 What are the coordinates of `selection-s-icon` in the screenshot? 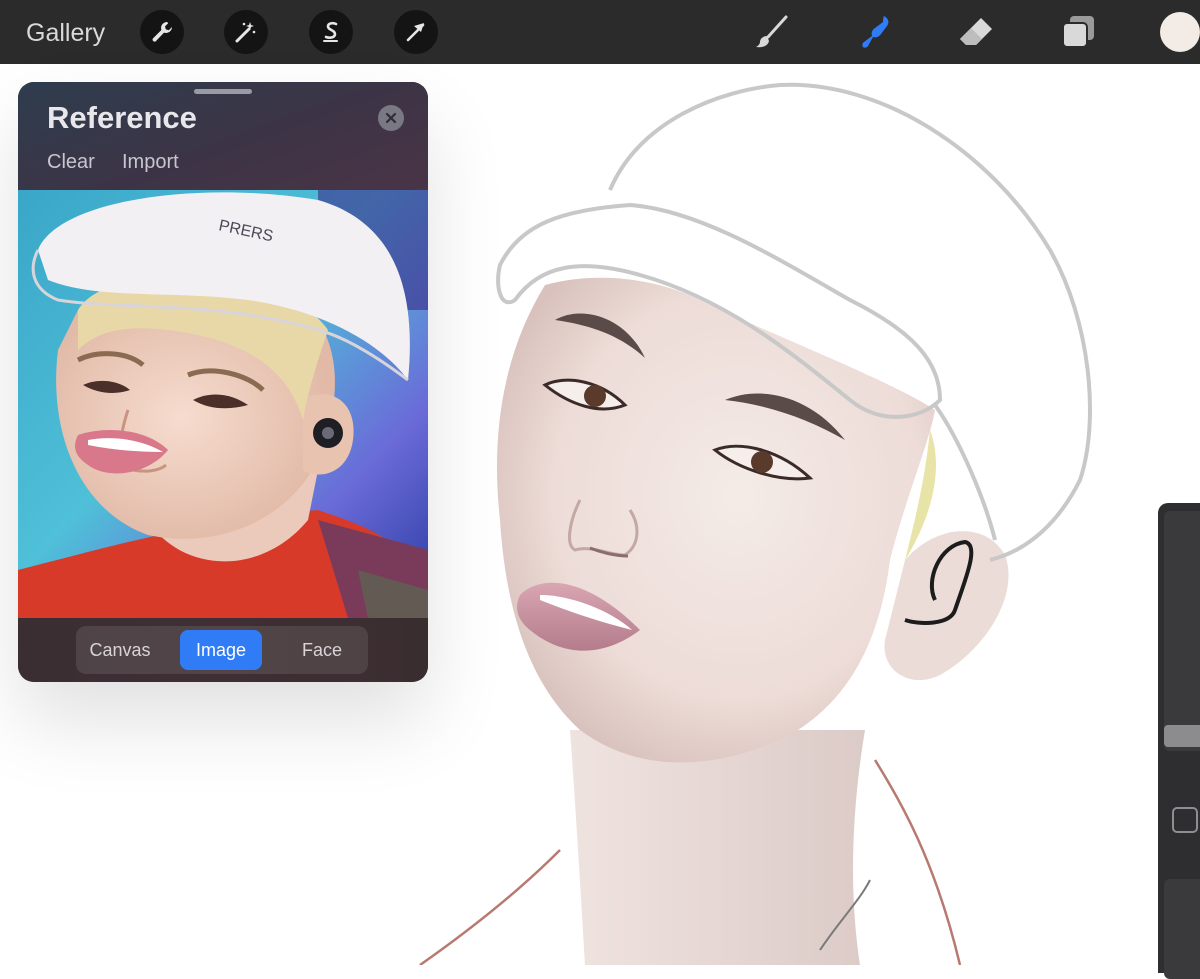 It's located at (330, 31).